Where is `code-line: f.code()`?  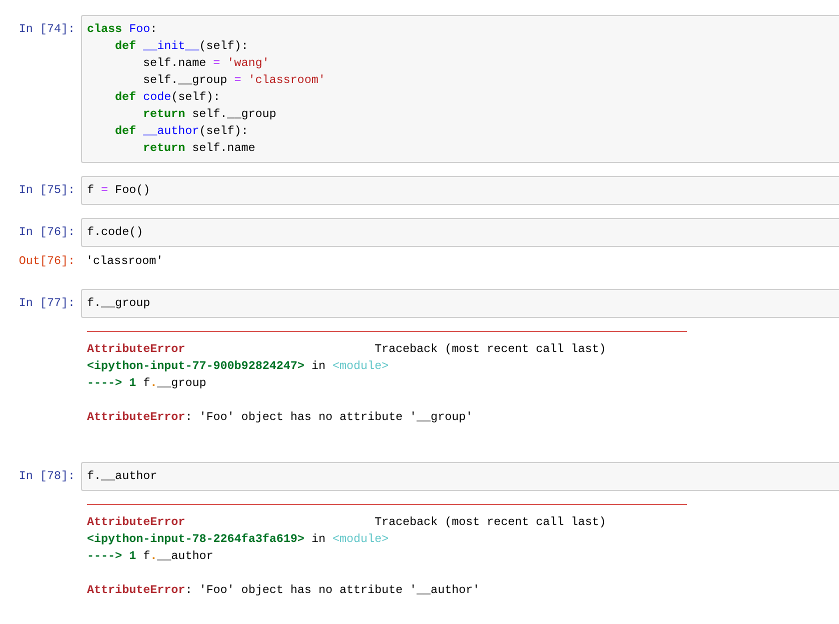
code-line: f.code() is located at coordinates (115, 232).